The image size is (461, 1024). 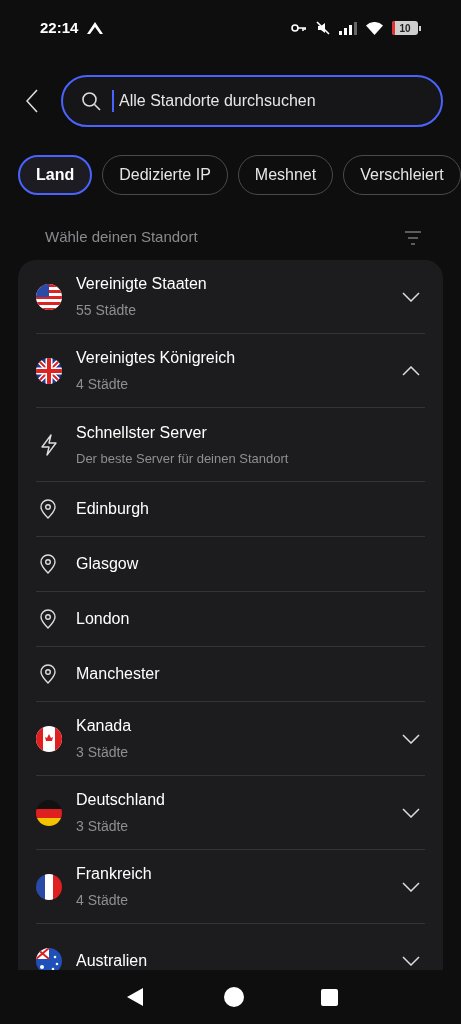 I want to click on mountain-logo-icon, so click(x=95, y=28).